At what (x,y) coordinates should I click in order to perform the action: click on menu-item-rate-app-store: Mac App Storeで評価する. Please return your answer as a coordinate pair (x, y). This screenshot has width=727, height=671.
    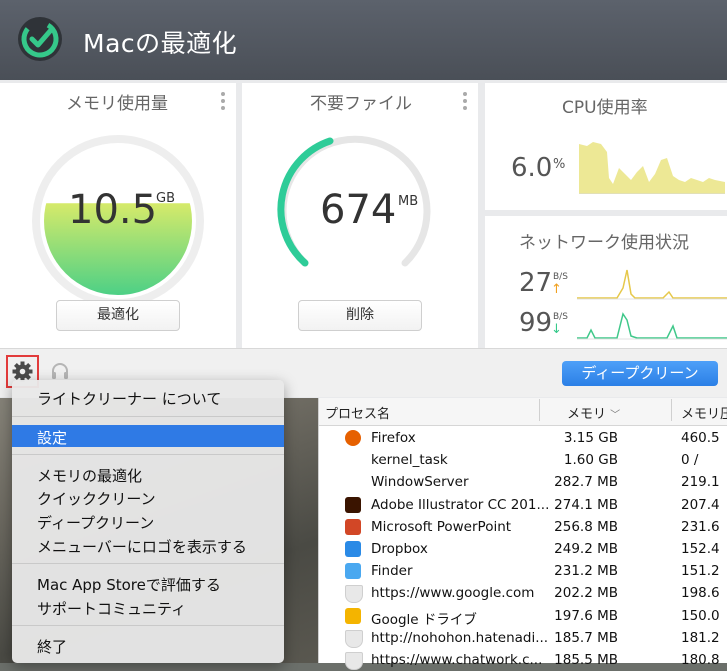
    Looking at the image, I should click on (148, 583).